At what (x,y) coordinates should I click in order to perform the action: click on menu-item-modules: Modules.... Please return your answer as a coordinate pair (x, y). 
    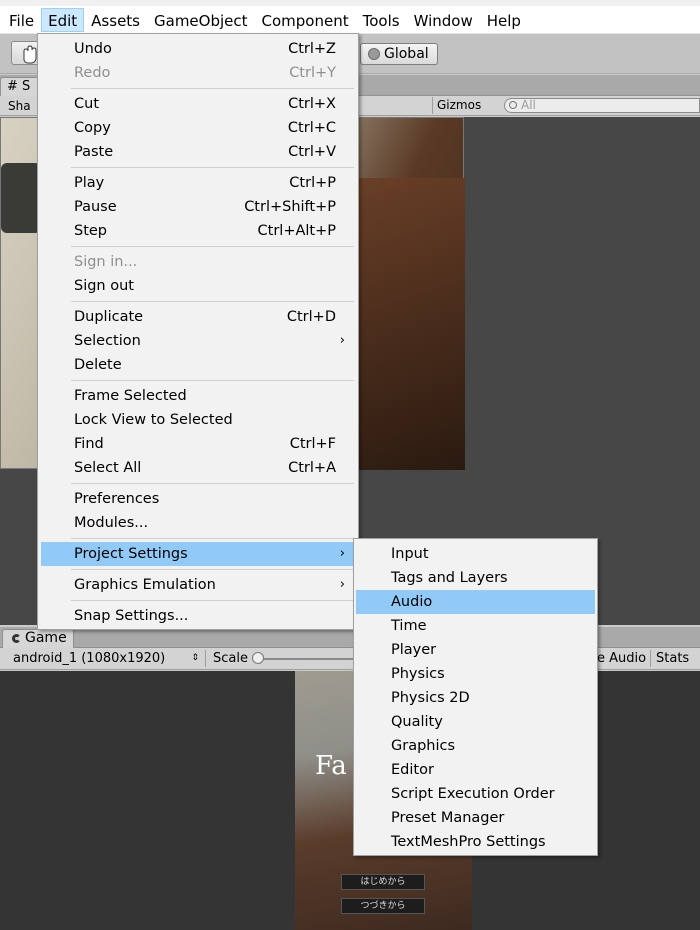
    Looking at the image, I should click on (198, 523).